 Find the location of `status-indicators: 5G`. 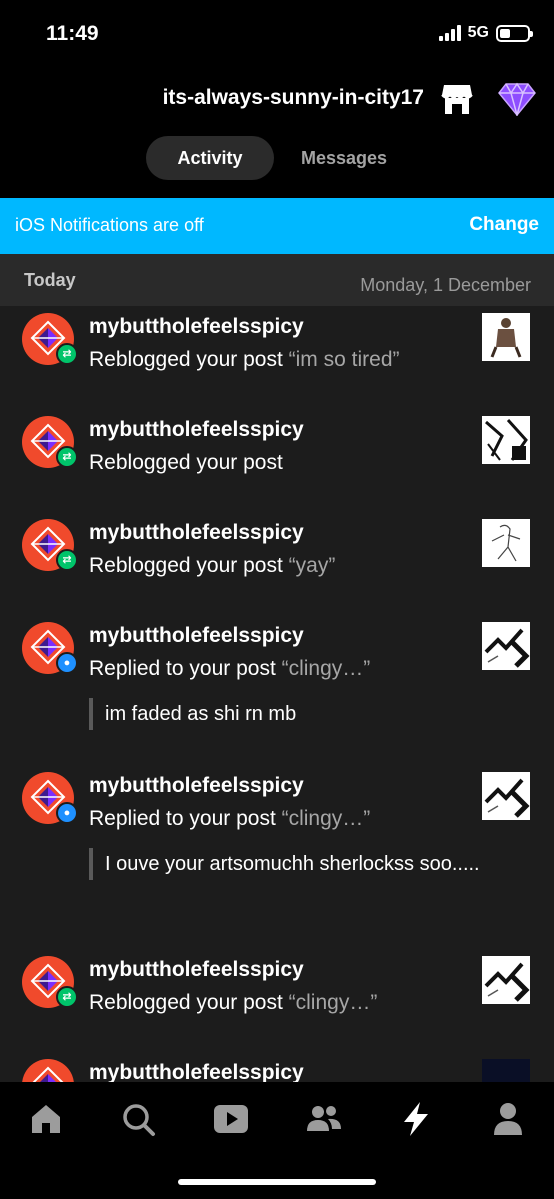

status-indicators: 5G is located at coordinates (485, 33).